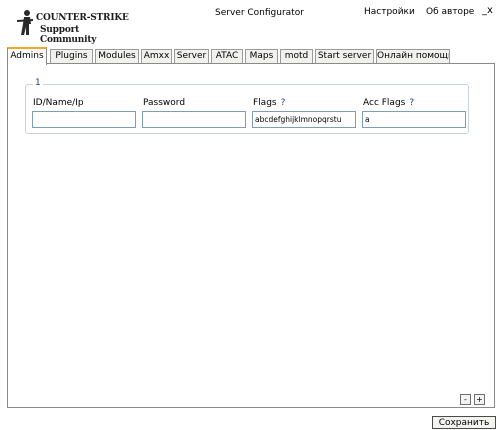 The height and width of the screenshot is (430, 500). What do you see at coordinates (450, 12) in the screenshot?
I see `menu-about: Об авторе` at bounding box center [450, 12].